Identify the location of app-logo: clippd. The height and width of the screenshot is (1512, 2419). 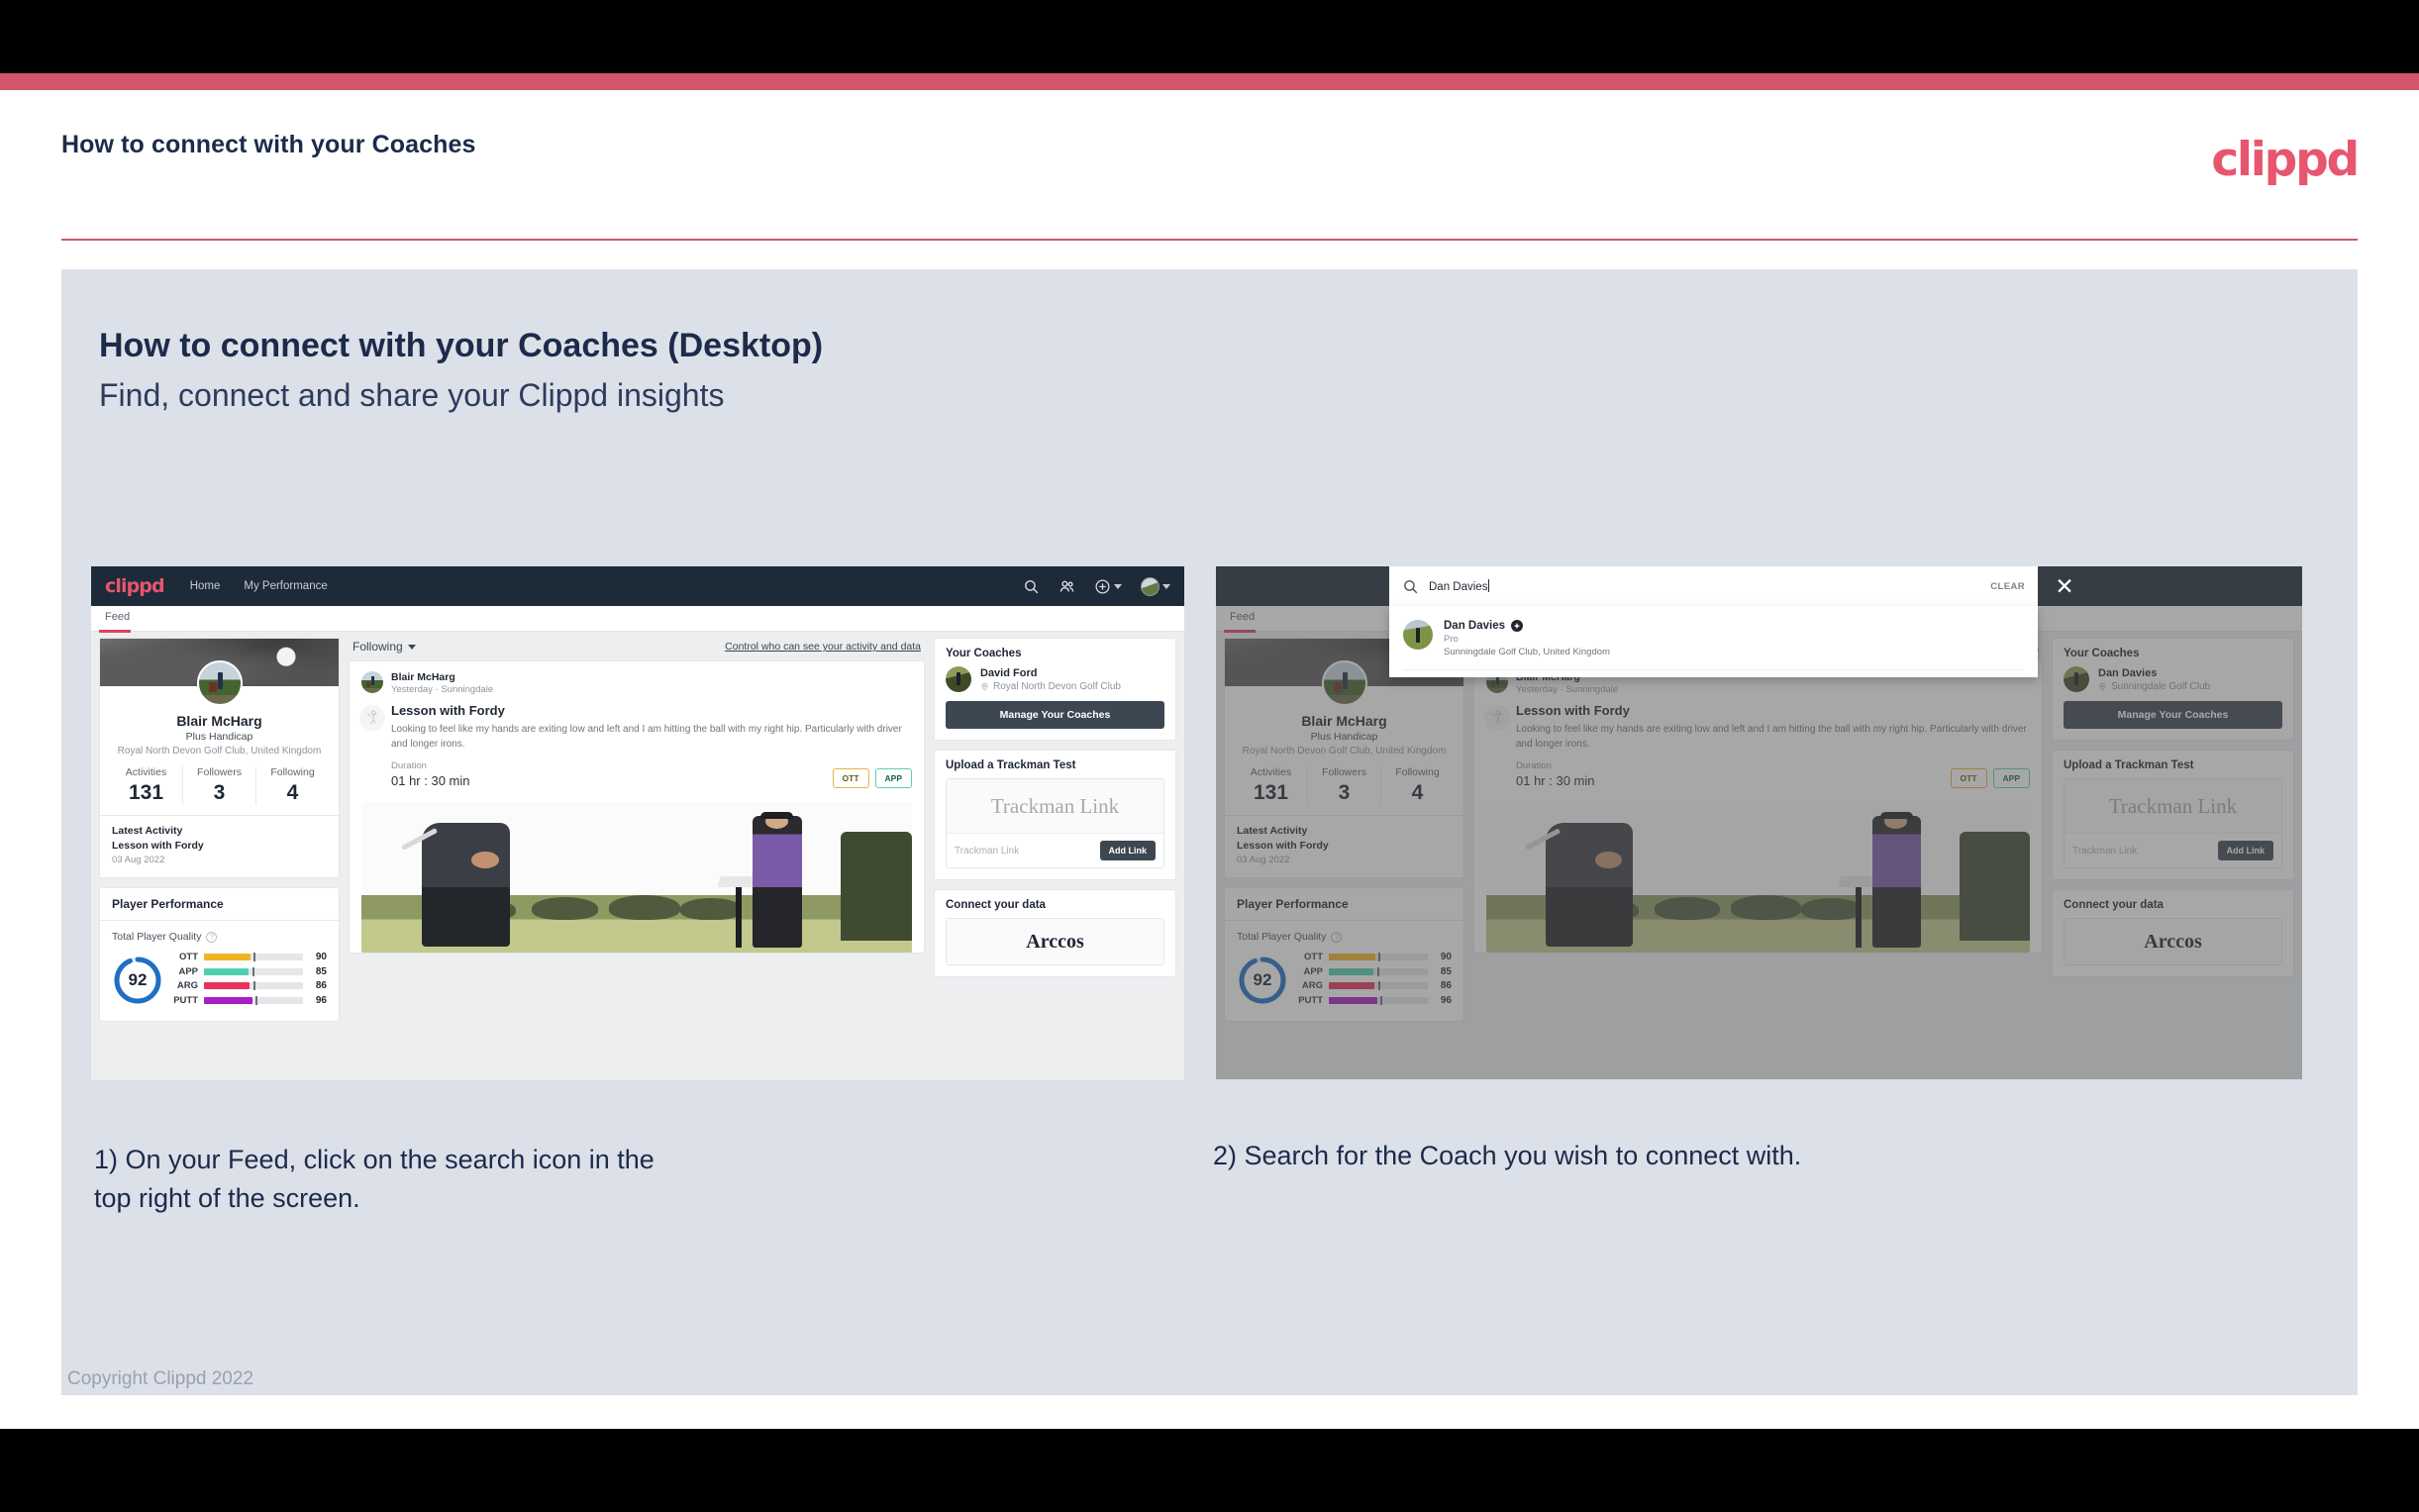
(135, 586).